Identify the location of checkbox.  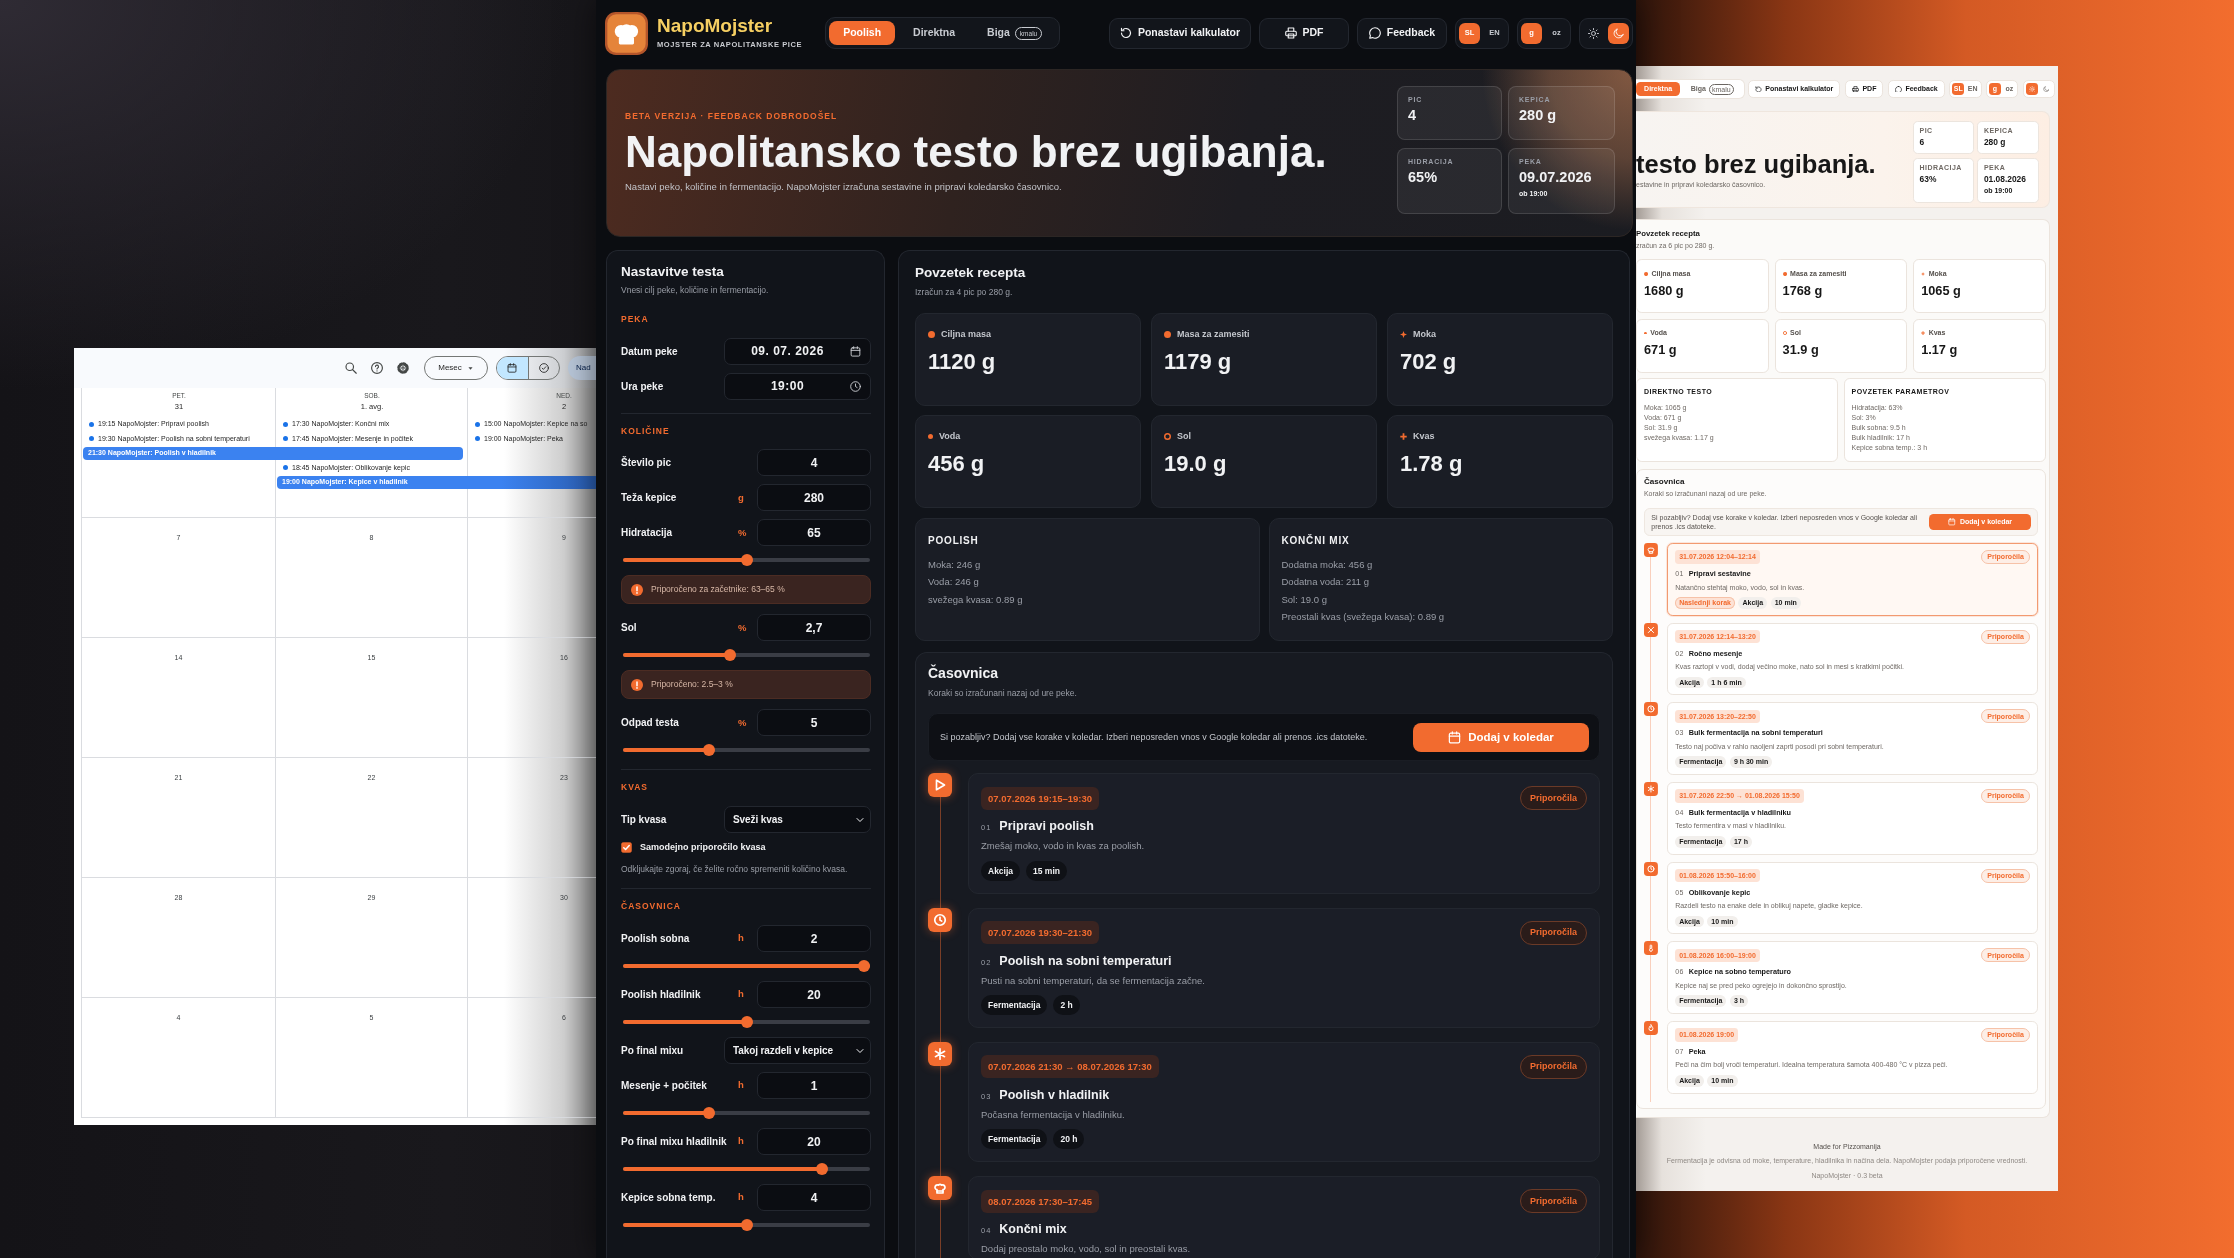
(626, 848).